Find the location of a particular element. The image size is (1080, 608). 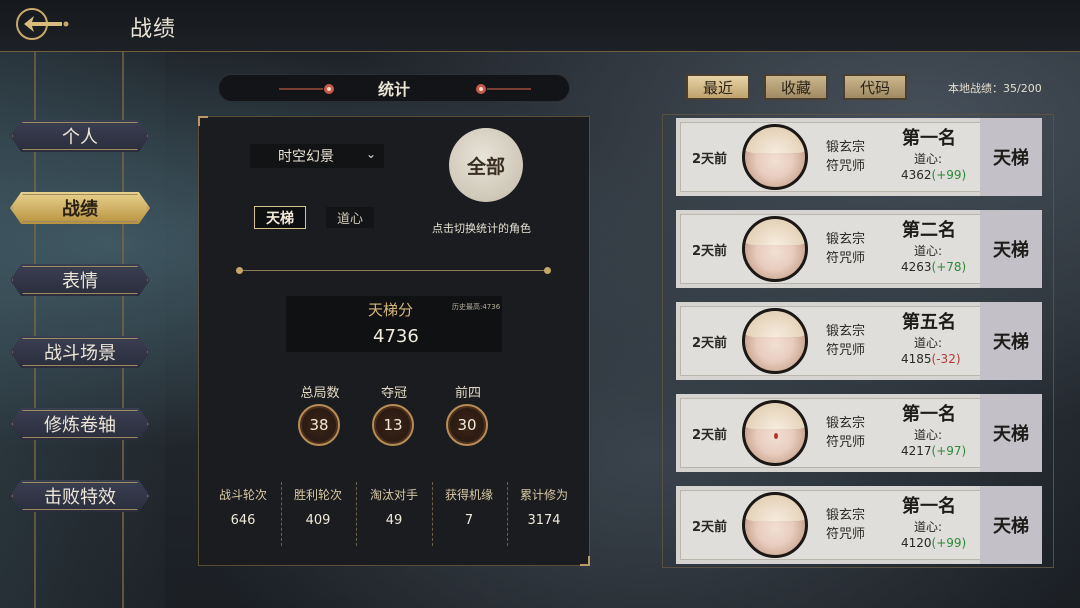

mode-select: 时空幻景 ⌄ is located at coordinates (317, 156).